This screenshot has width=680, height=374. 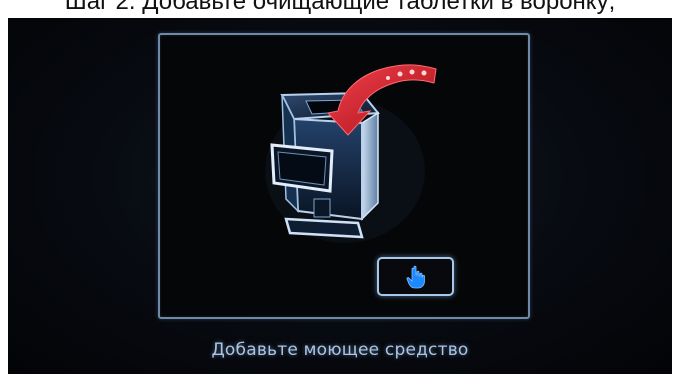 I want to click on confirm-button, so click(x=415, y=276).